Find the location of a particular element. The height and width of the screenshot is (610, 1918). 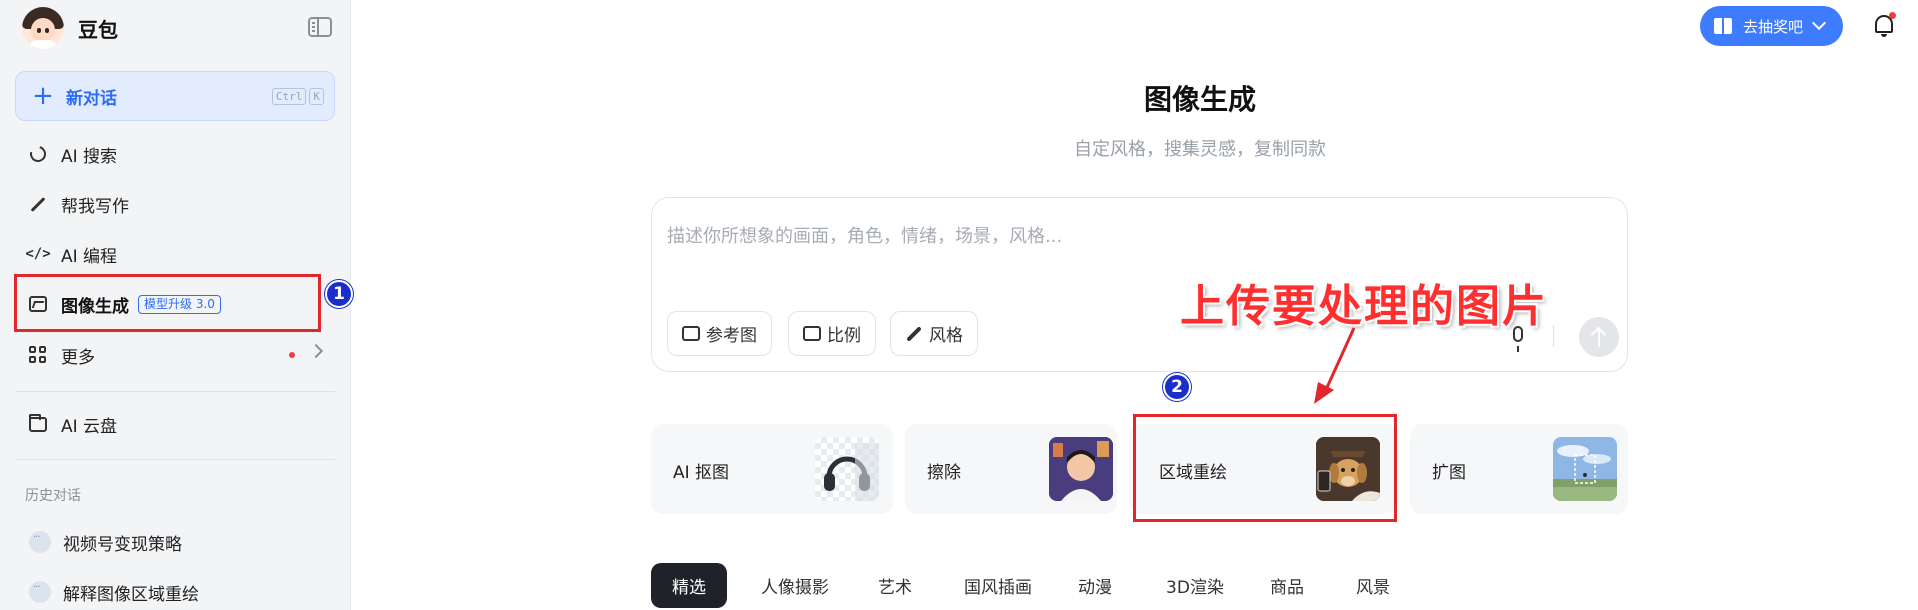

code-icon: </> is located at coordinates (38, 254).